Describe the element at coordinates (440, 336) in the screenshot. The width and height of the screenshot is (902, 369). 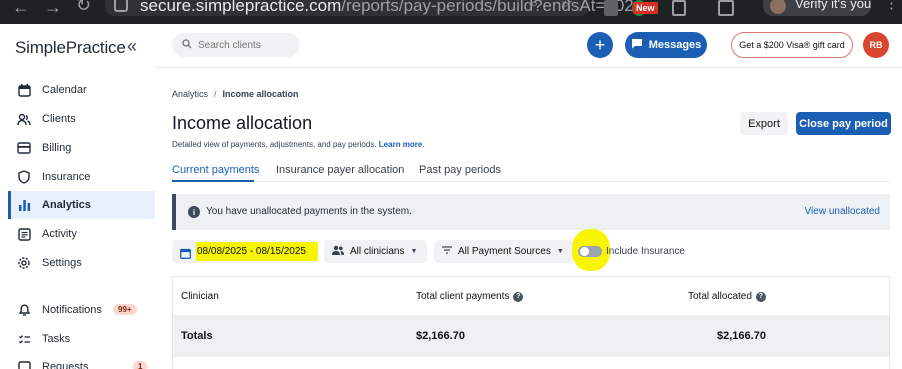
I see `totals-client-payments: $2,166.70` at that location.